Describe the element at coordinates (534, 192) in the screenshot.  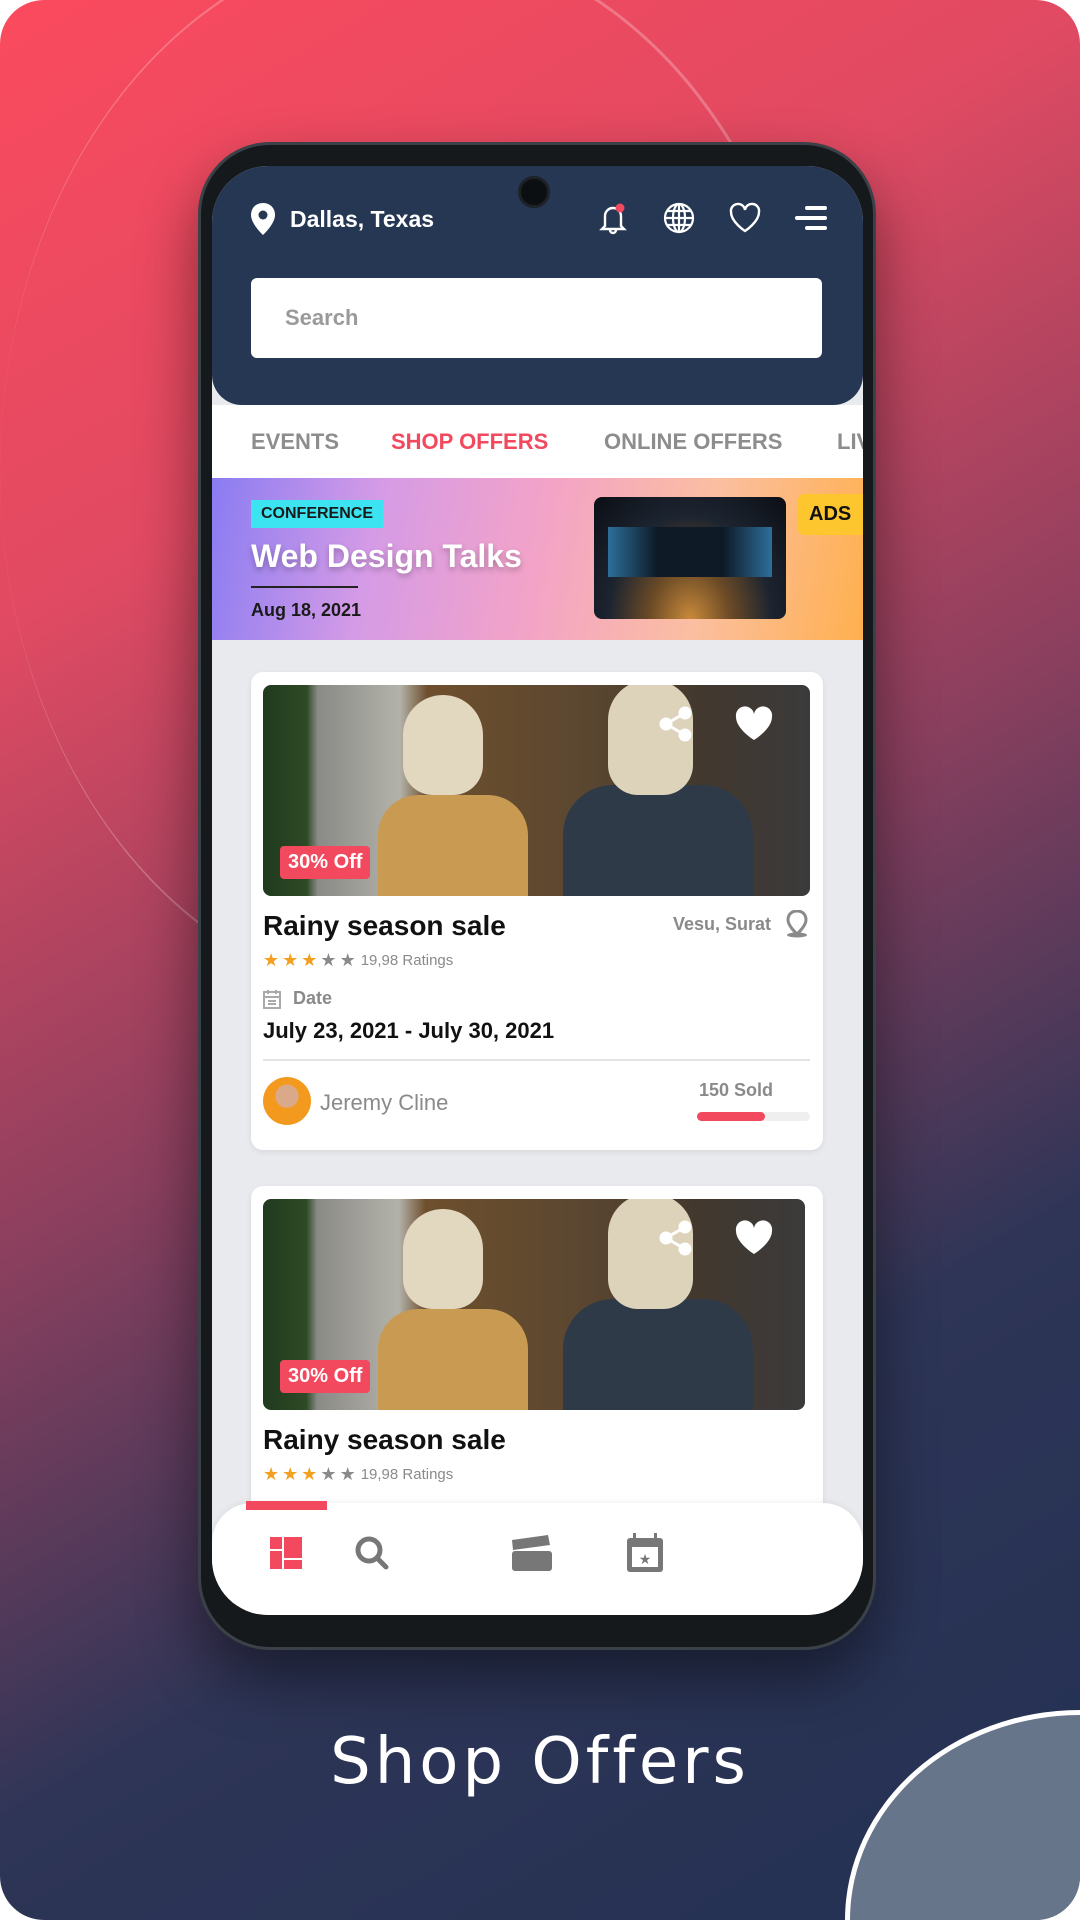
I see `camera` at that location.